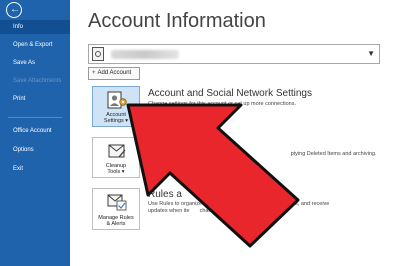  I want to click on back-button: ←, so click(14, 10).